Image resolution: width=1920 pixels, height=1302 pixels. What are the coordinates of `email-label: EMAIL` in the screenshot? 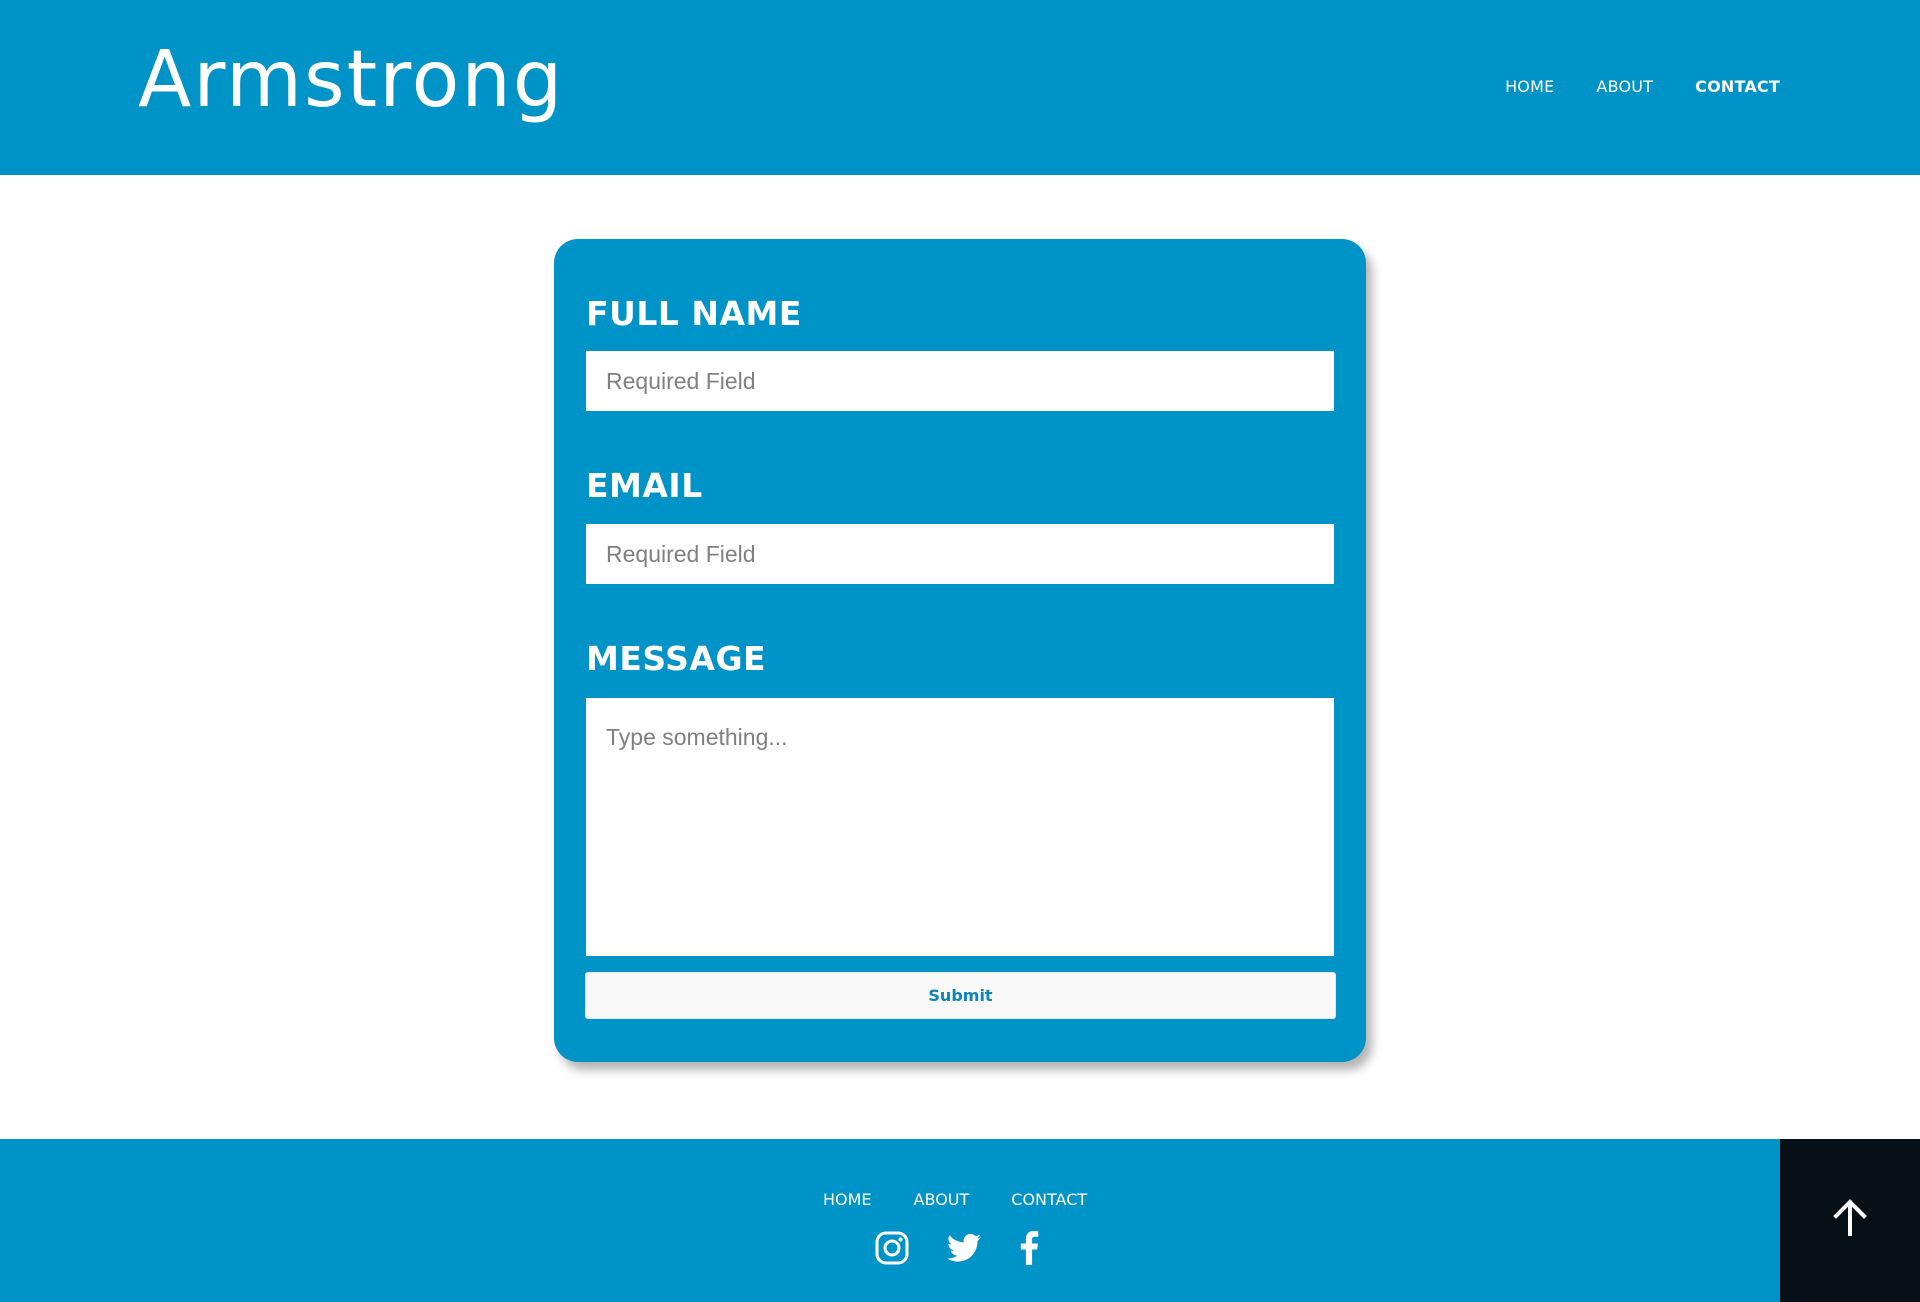 It's located at (644, 485).